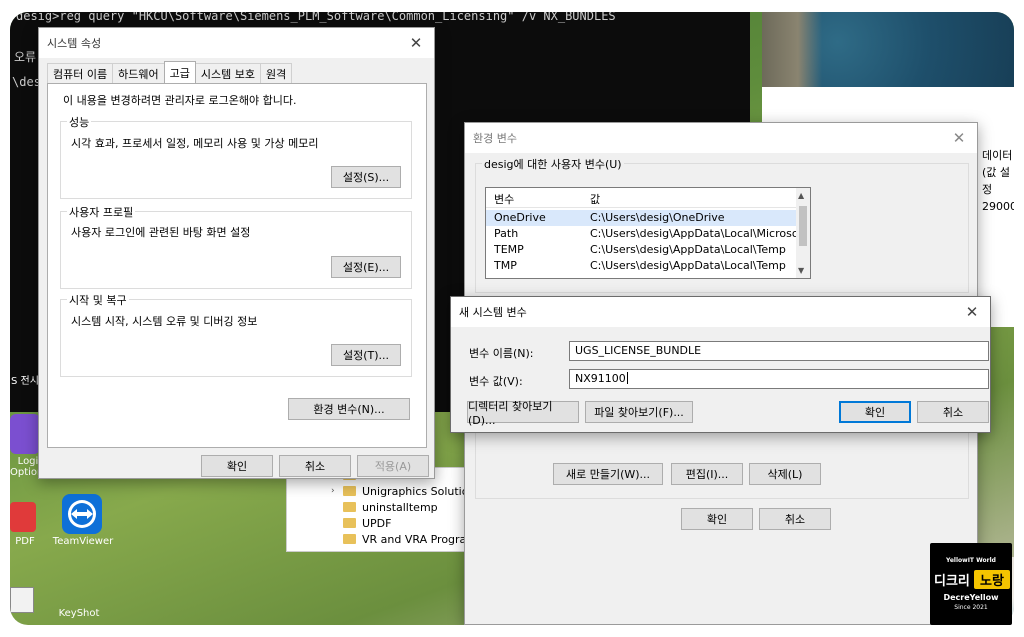 This screenshot has height=637, width=1024. Describe the element at coordinates (952, 581) in the screenshot. I see `logo-main-left: 디크리` at that location.